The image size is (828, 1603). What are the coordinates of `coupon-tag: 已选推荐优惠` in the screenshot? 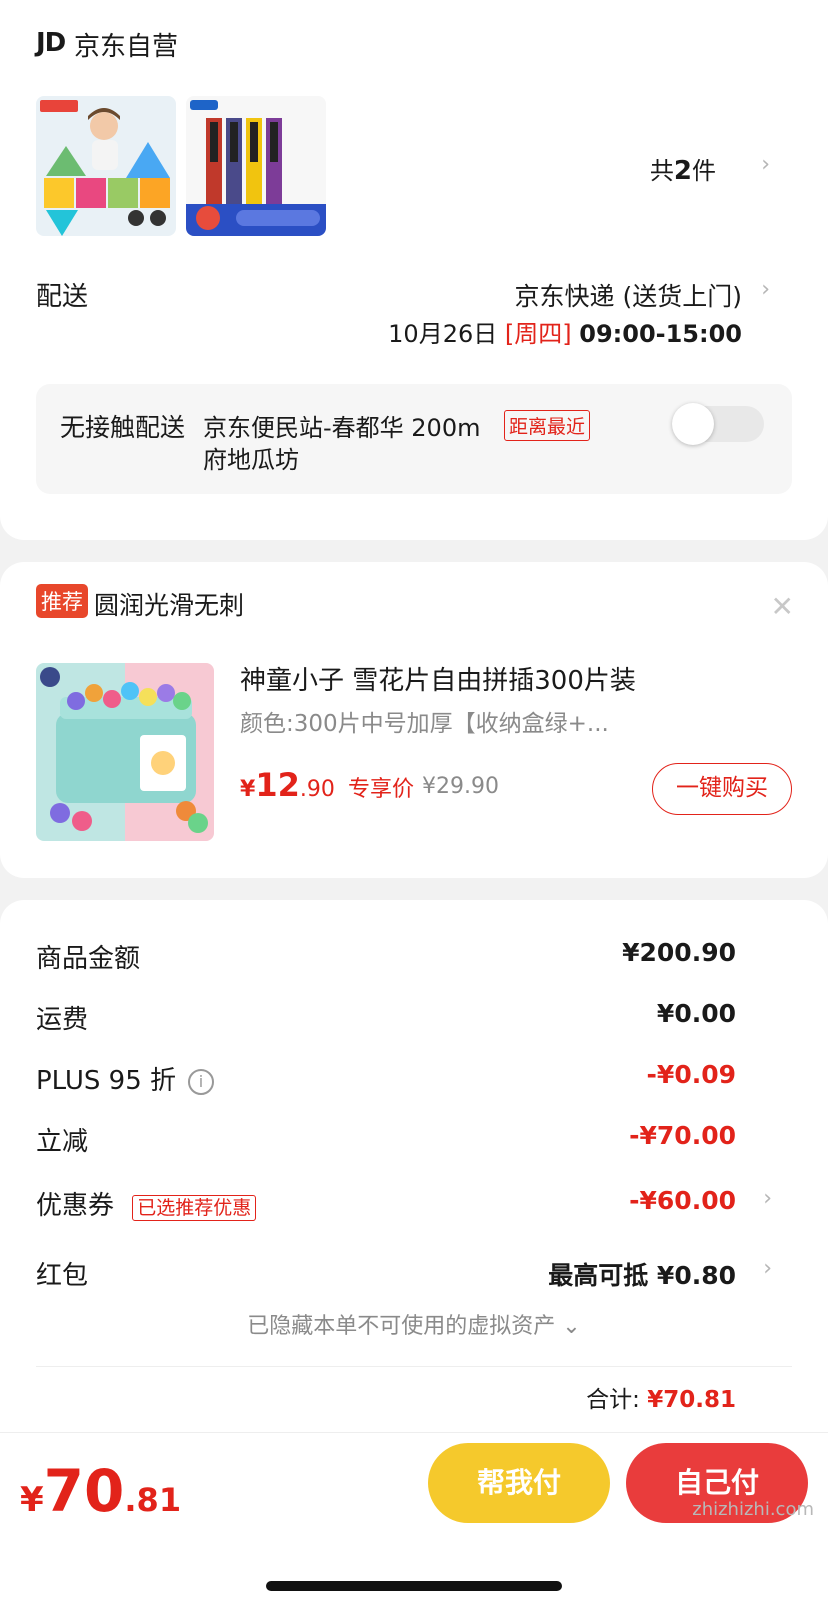 It's located at (194, 1208).